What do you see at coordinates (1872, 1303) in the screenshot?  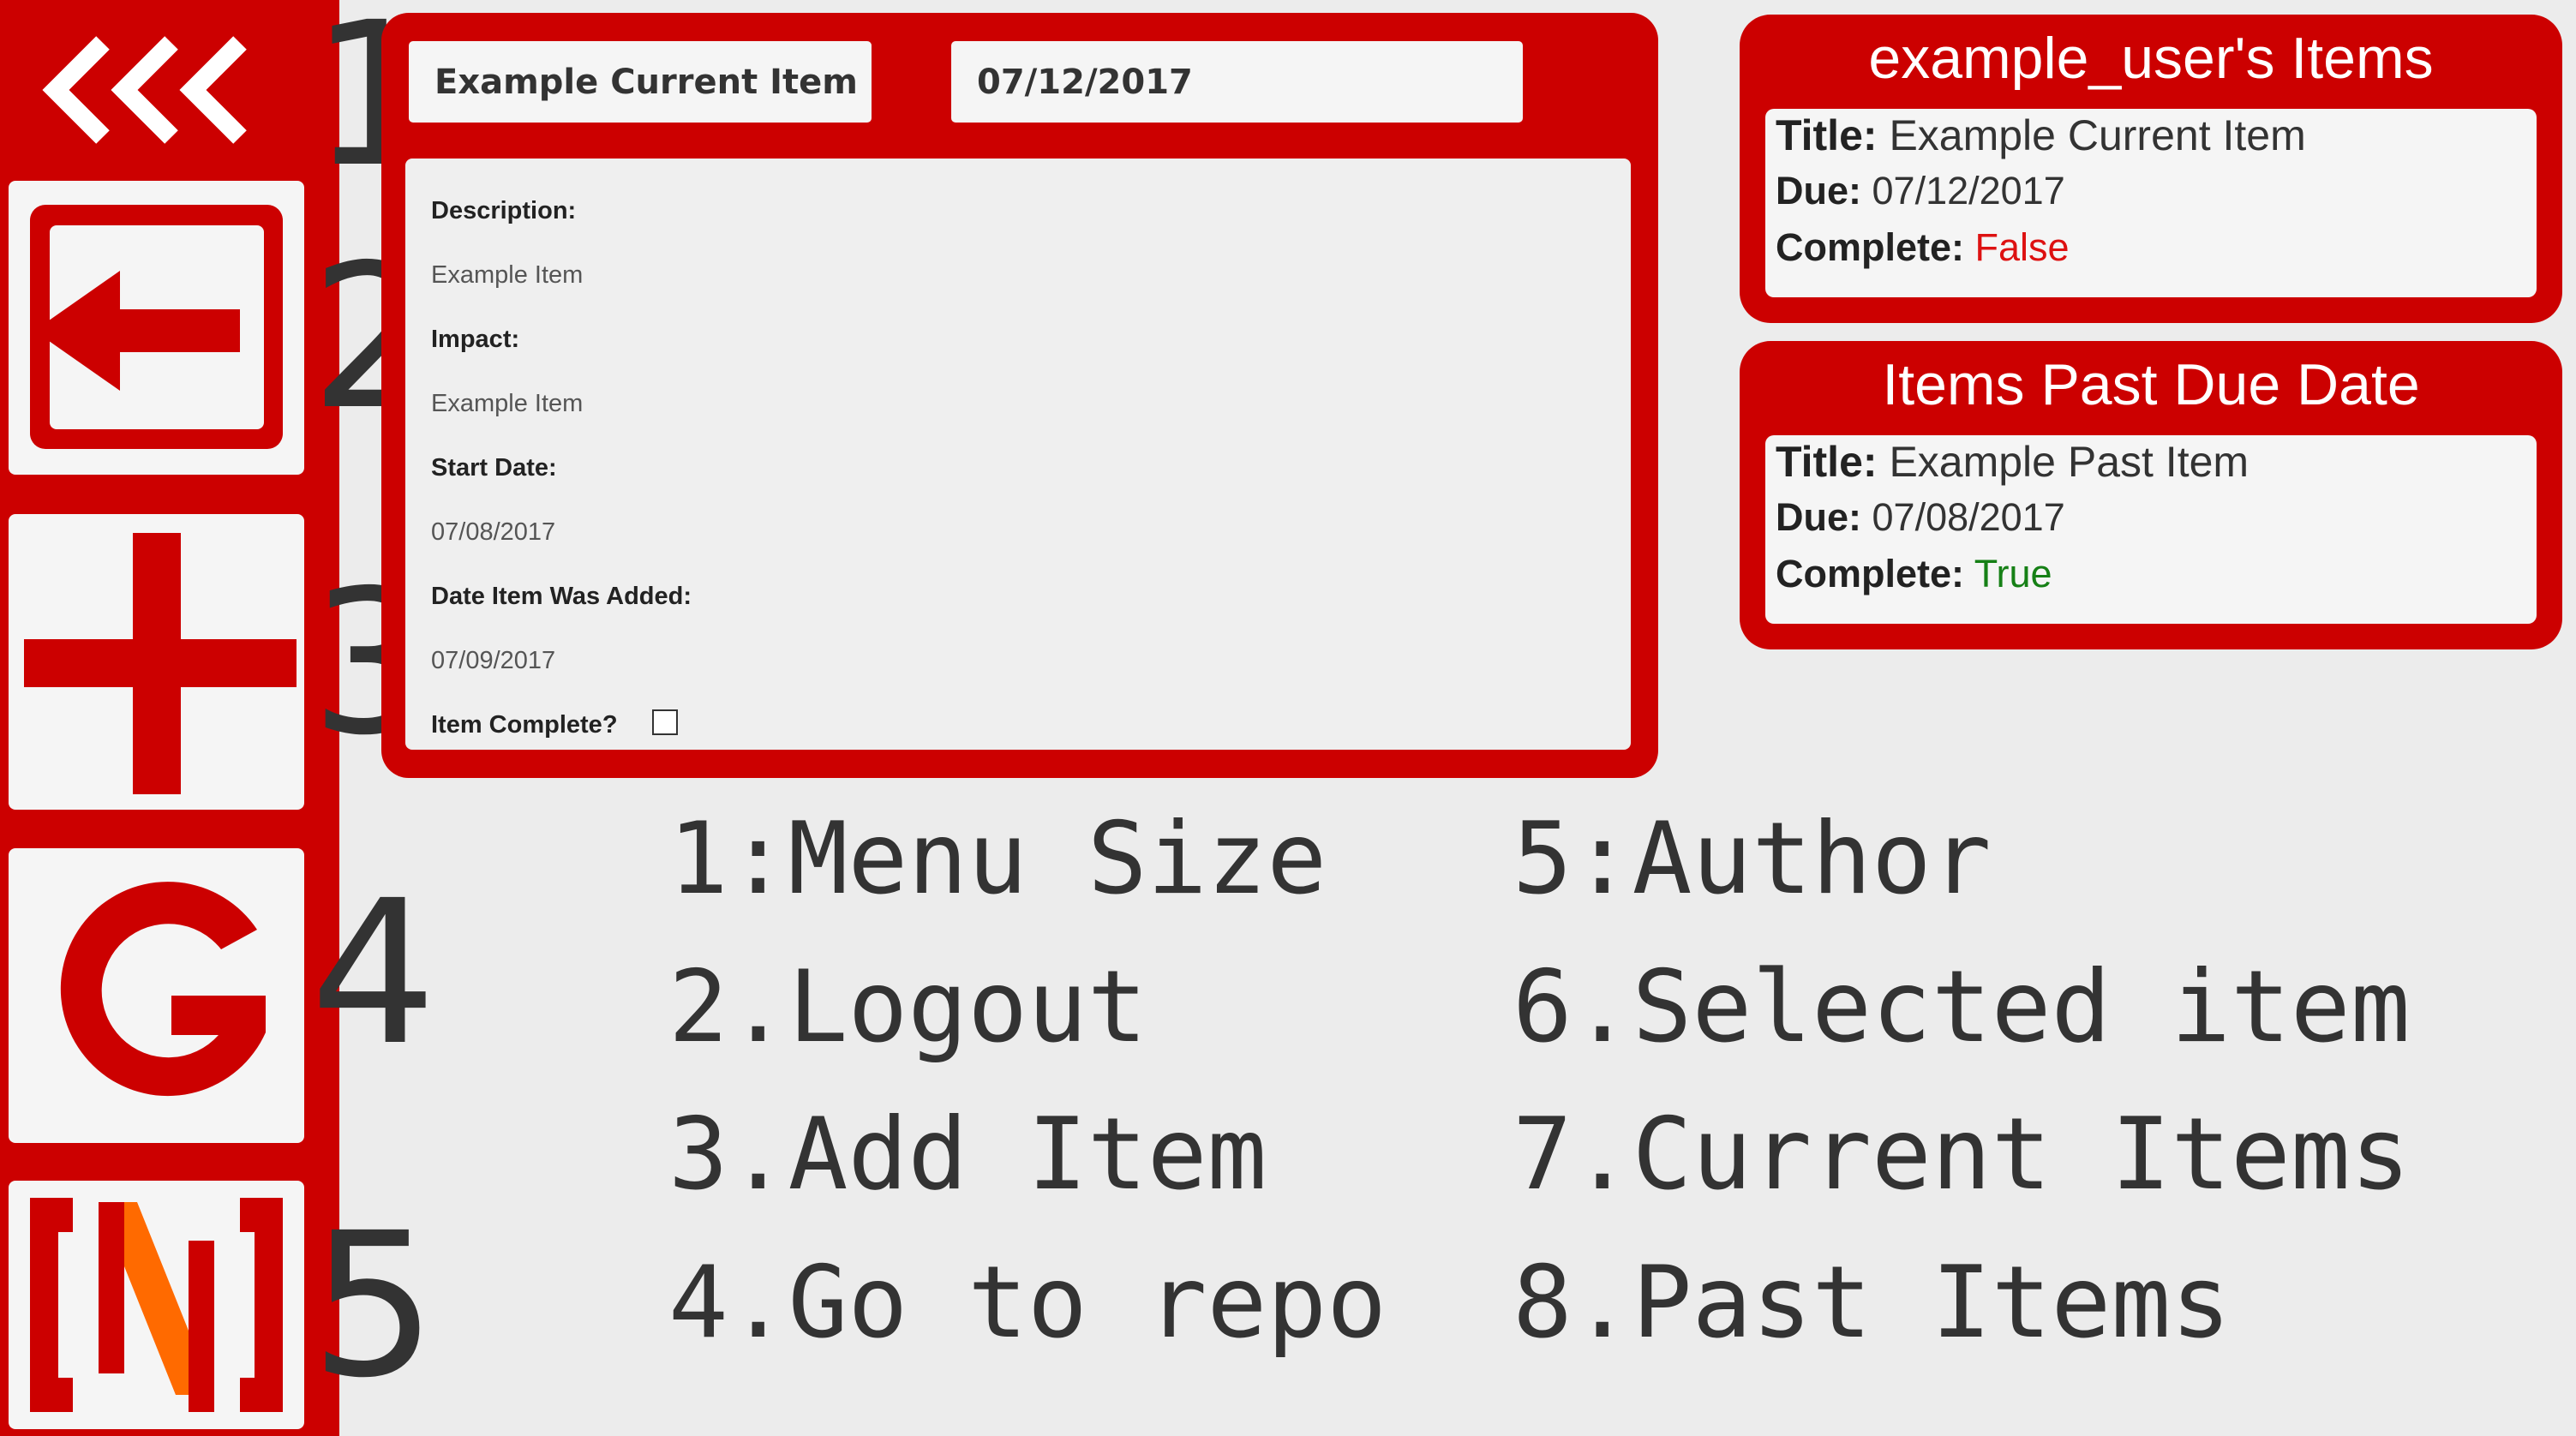 I see `legend-item-8: 8.Past Items` at bounding box center [1872, 1303].